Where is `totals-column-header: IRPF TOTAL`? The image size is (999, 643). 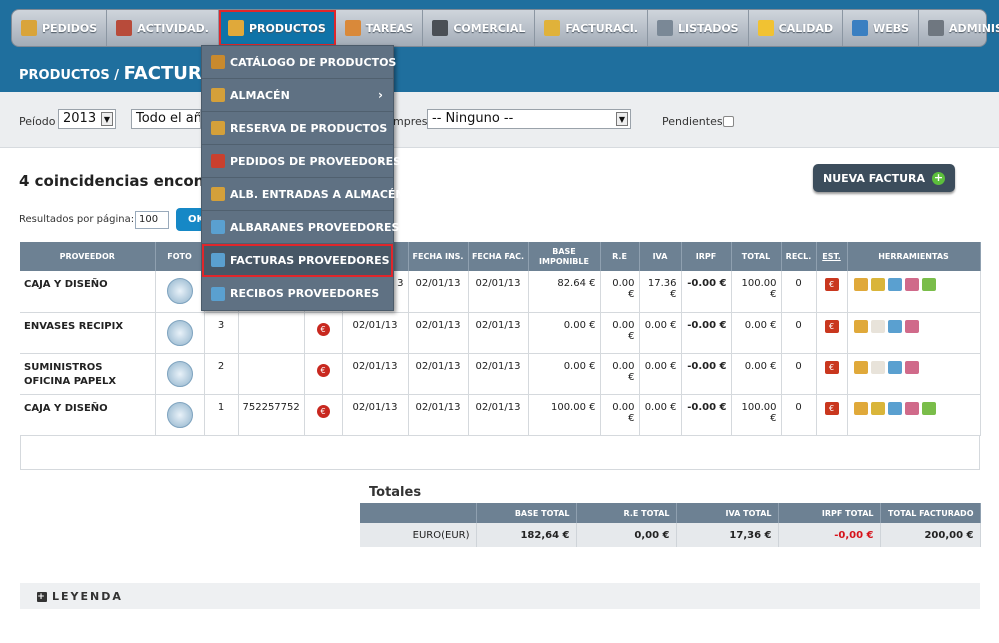 totals-column-header: IRPF TOTAL is located at coordinates (829, 513).